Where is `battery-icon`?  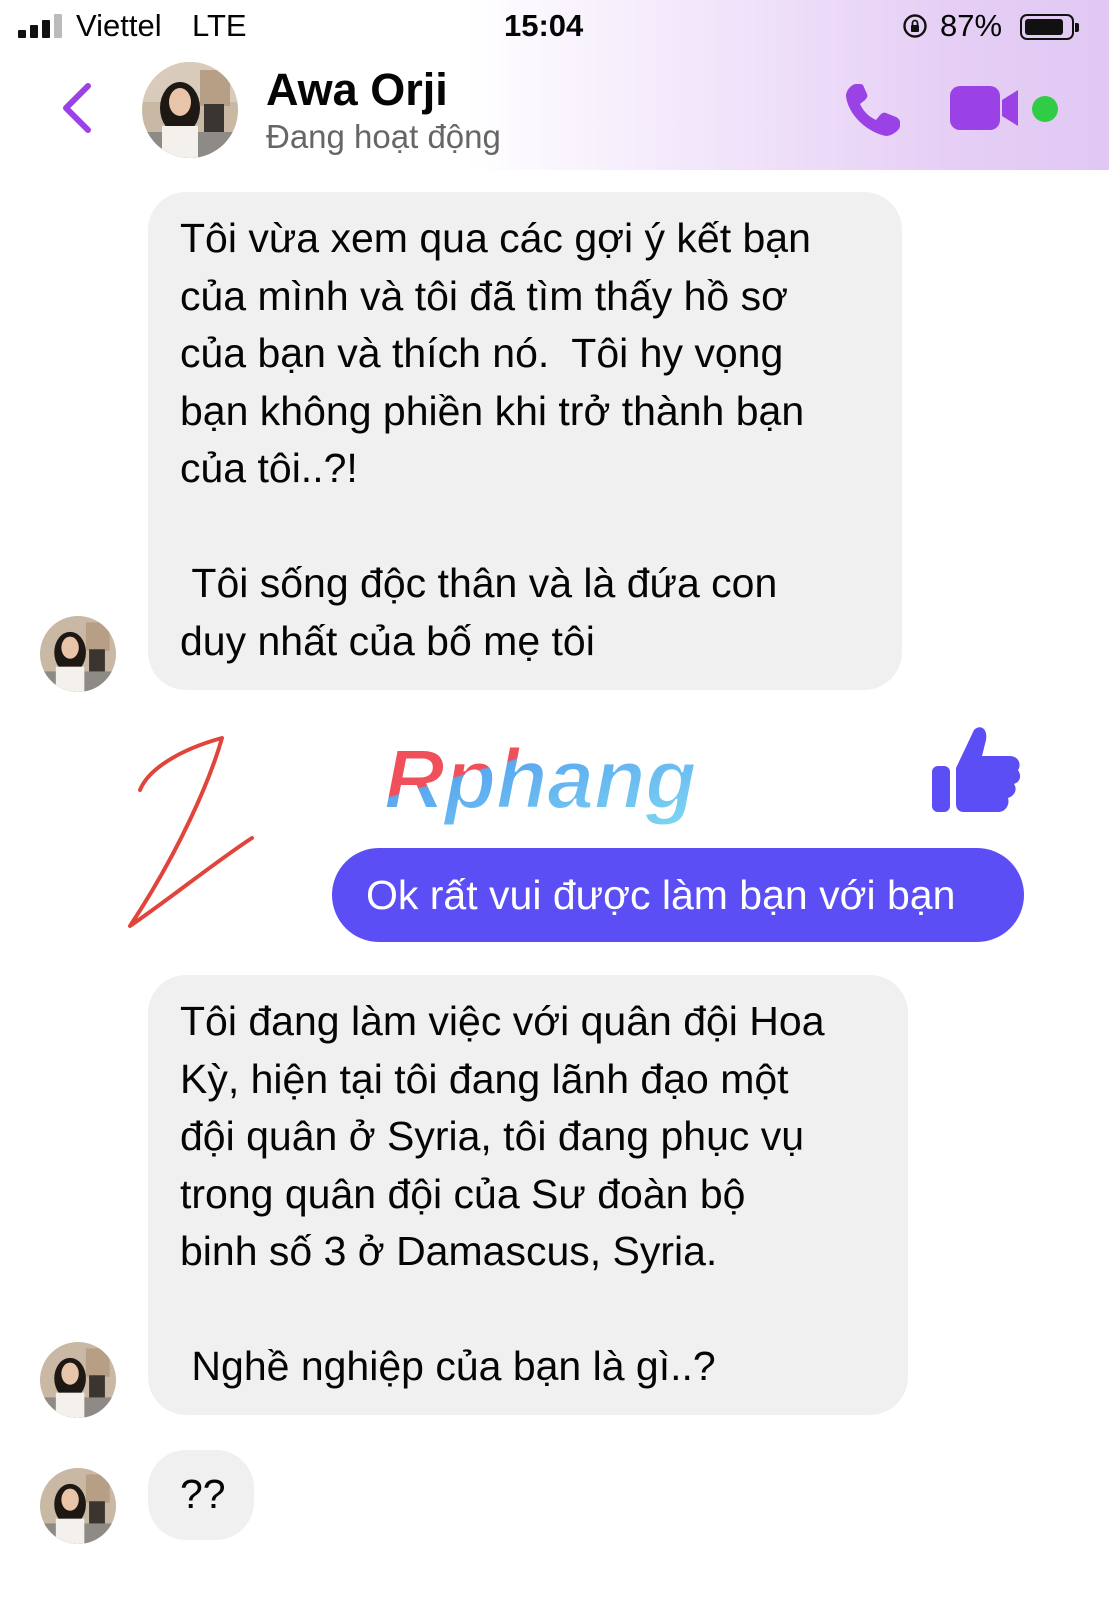
battery-icon is located at coordinates (1049, 27).